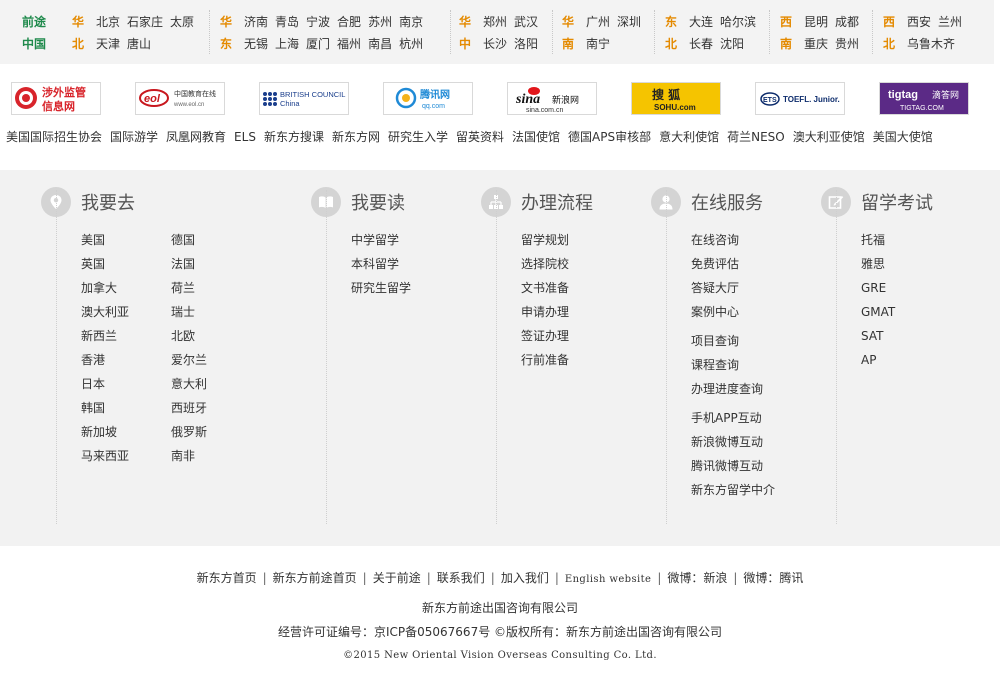 This screenshot has height=674, width=1000. What do you see at coordinates (878, 312) in the screenshot?
I see `nav-link: GMAT` at bounding box center [878, 312].